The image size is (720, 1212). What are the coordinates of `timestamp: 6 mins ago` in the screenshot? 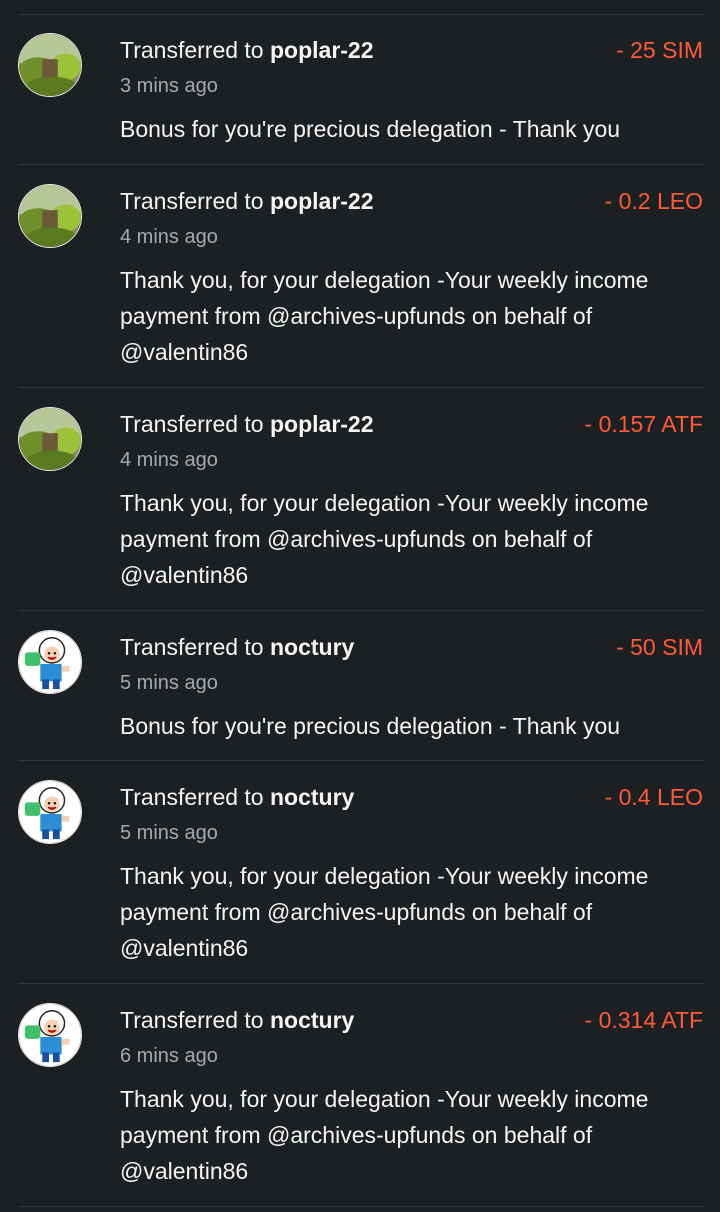 It's located at (169, 1056).